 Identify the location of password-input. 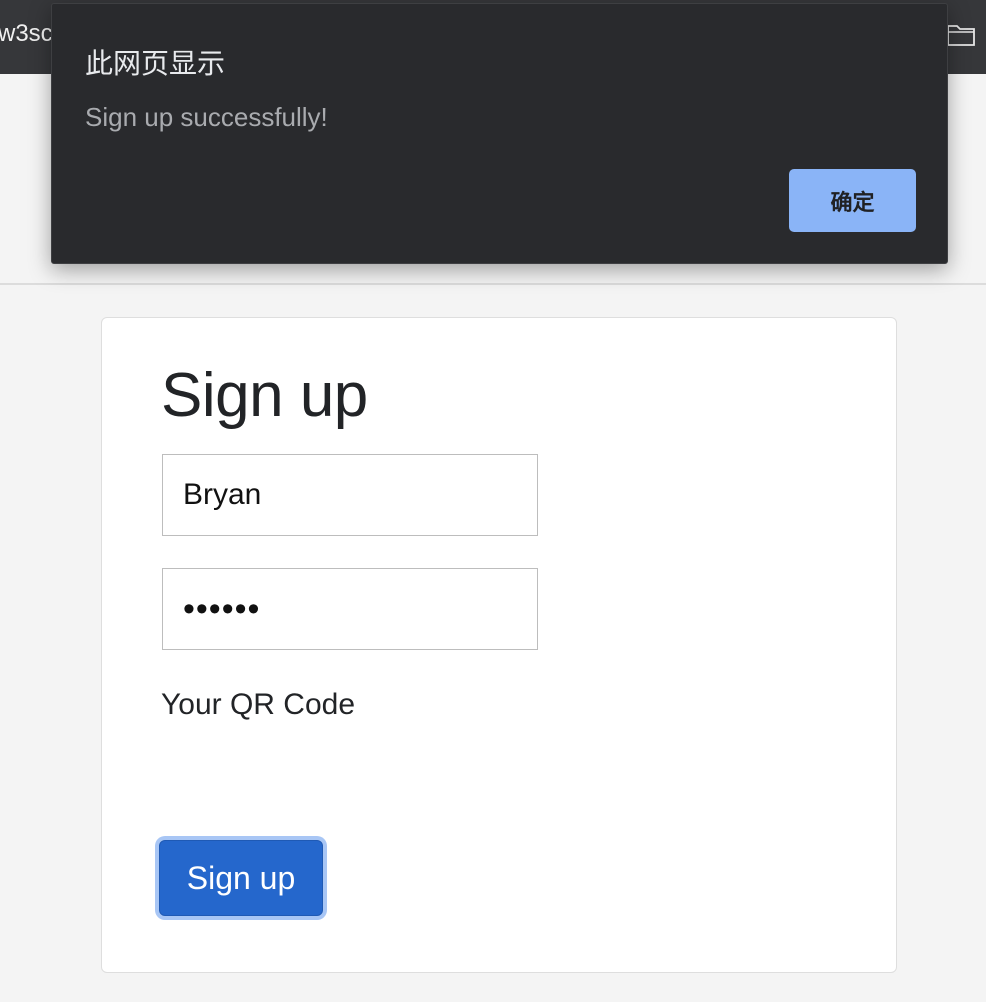
(350, 609).